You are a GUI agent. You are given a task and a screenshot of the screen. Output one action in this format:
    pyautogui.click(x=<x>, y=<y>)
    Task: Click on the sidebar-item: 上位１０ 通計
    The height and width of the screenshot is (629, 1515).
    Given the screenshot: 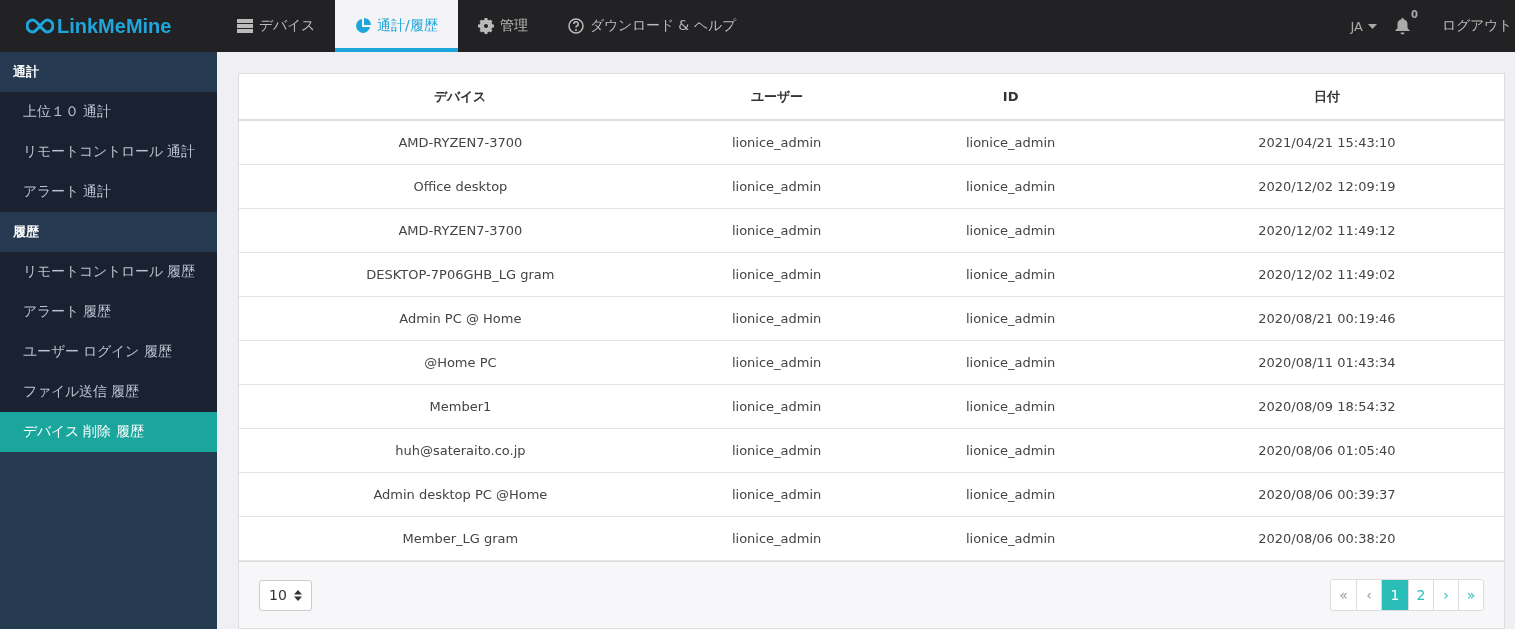 What is the action you would take?
    pyautogui.click(x=108, y=112)
    